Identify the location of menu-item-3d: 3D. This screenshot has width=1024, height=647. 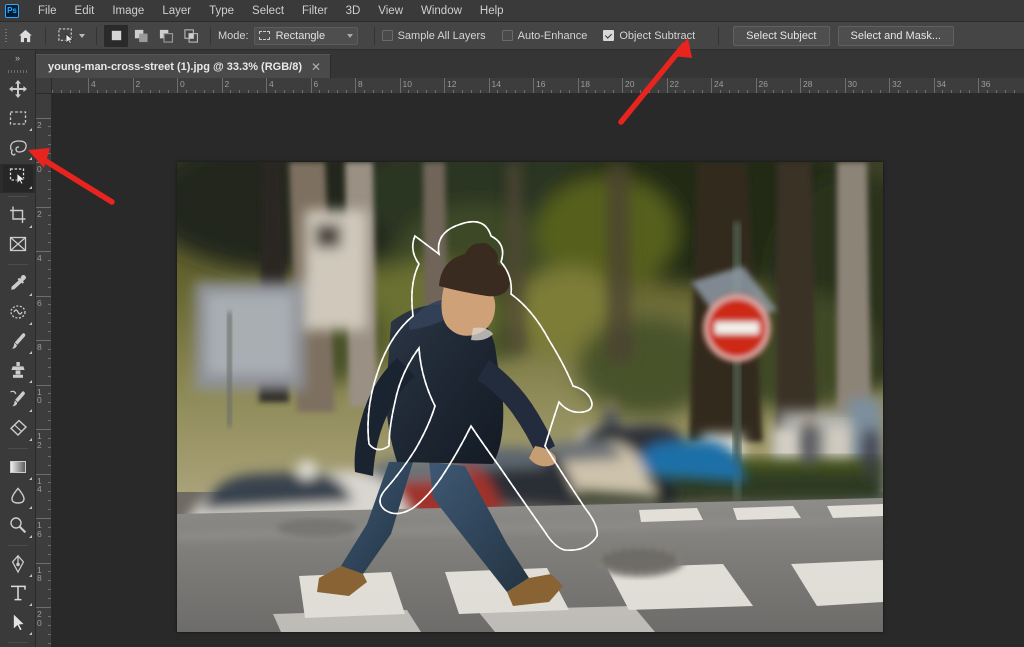
(353, 11).